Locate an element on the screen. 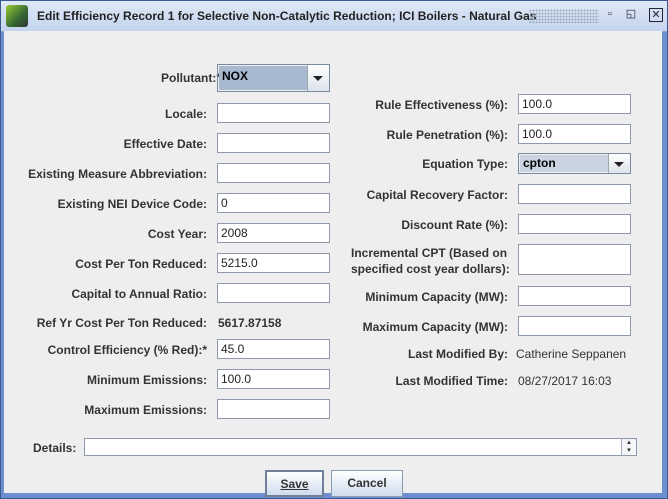 This screenshot has height=499, width=668. minimize-icon: ▫ is located at coordinates (610, 14).